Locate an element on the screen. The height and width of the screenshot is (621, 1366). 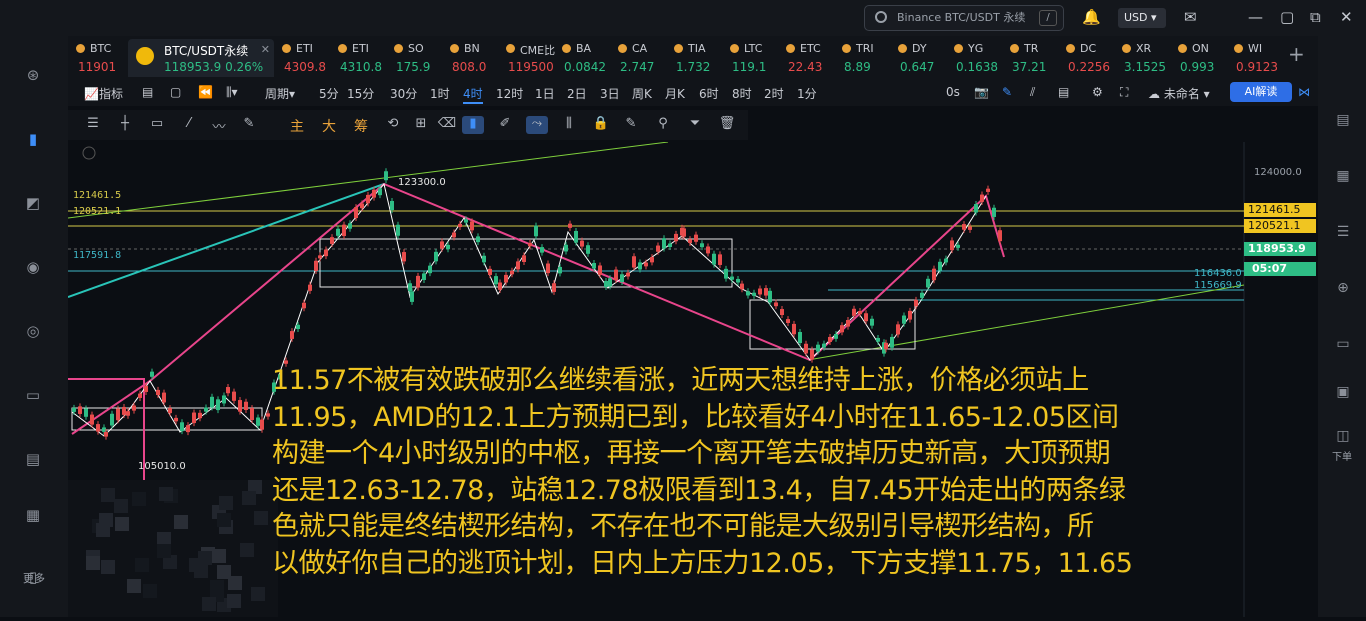
coin-icon: ◎ is located at coordinates (33, 332).